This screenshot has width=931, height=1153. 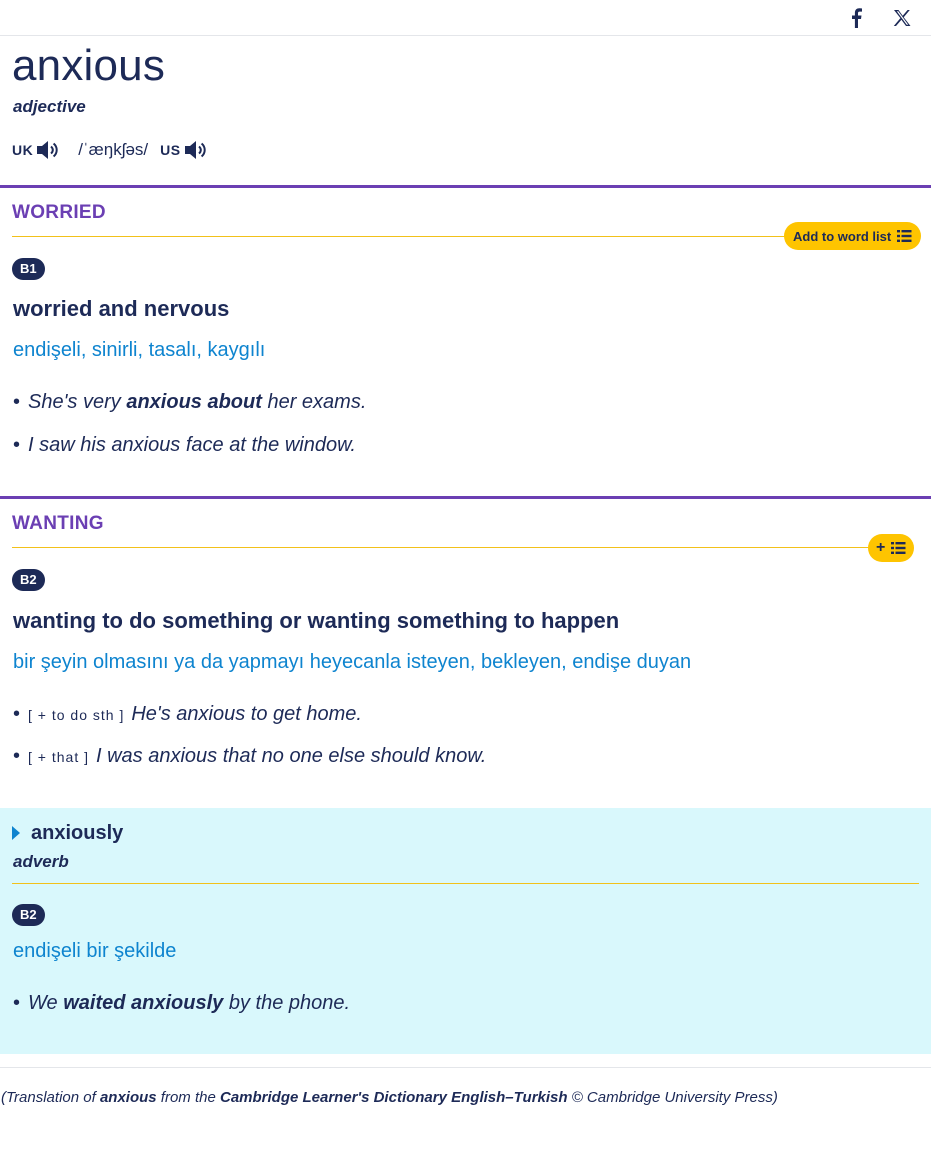 What do you see at coordinates (89, 65) in the screenshot?
I see `headword: anxious` at bounding box center [89, 65].